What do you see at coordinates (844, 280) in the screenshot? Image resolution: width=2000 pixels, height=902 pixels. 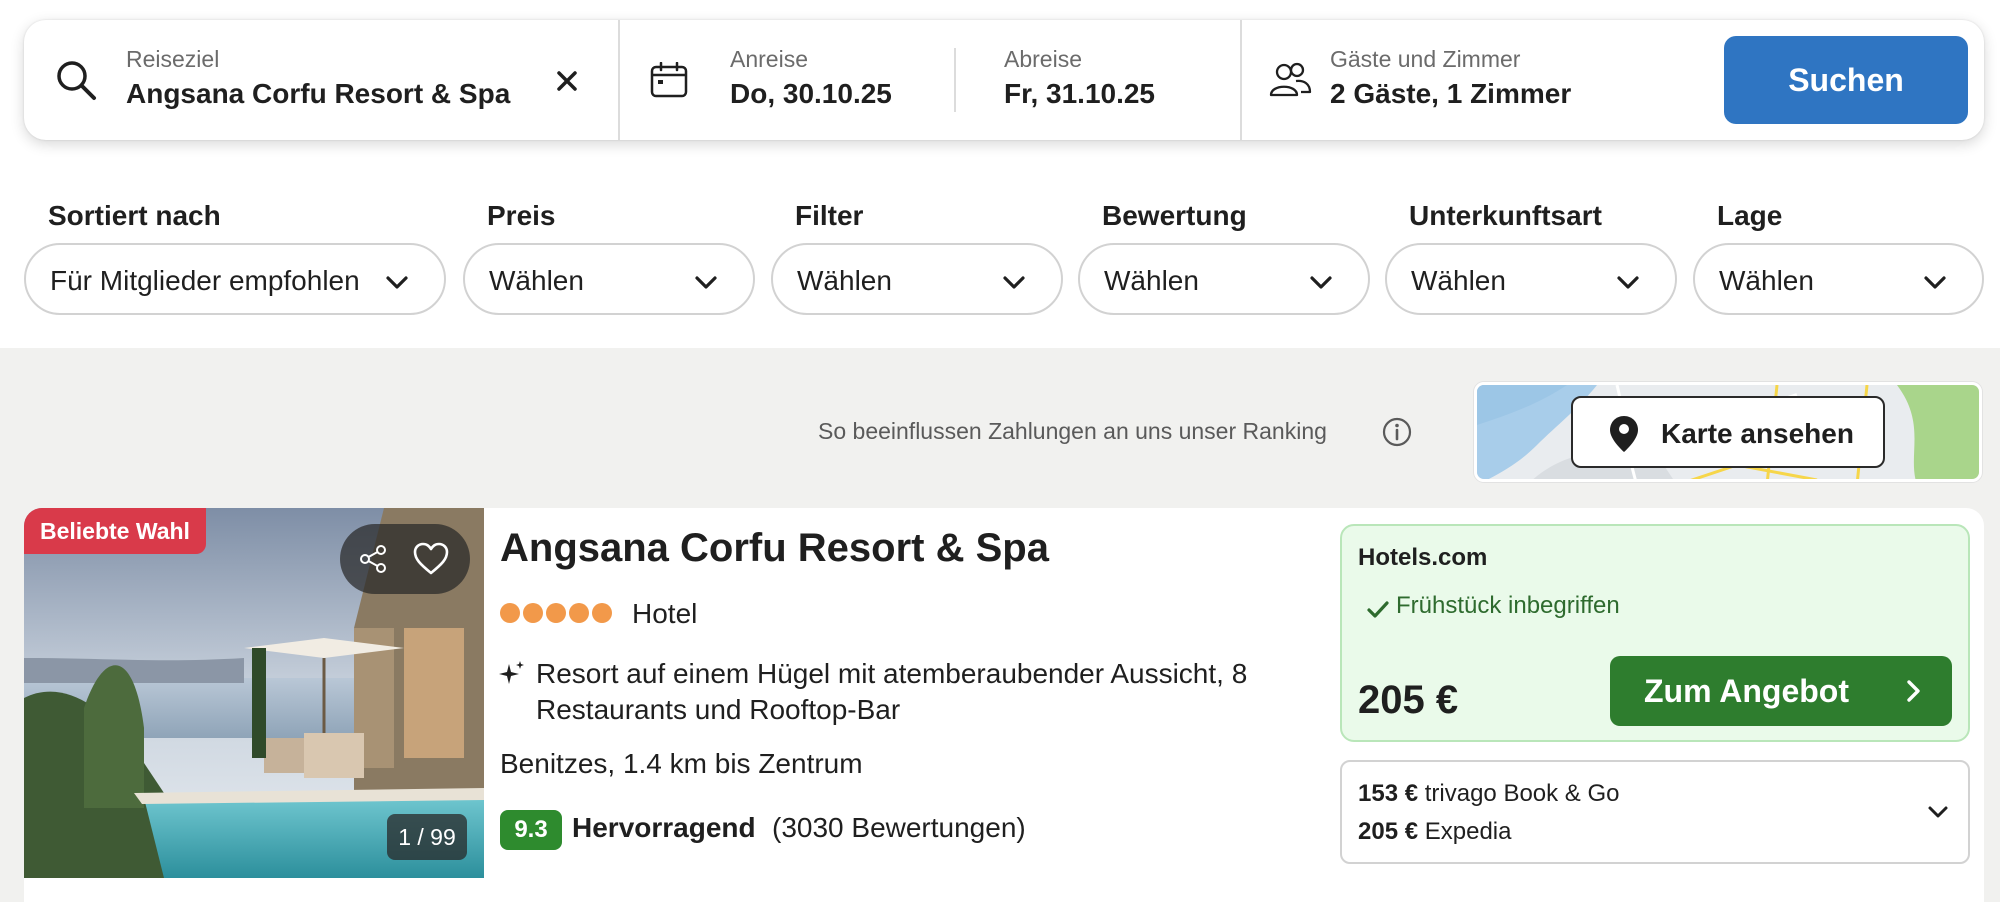 I see `filter-select-value: Wählen` at bounding box center [844, 280].